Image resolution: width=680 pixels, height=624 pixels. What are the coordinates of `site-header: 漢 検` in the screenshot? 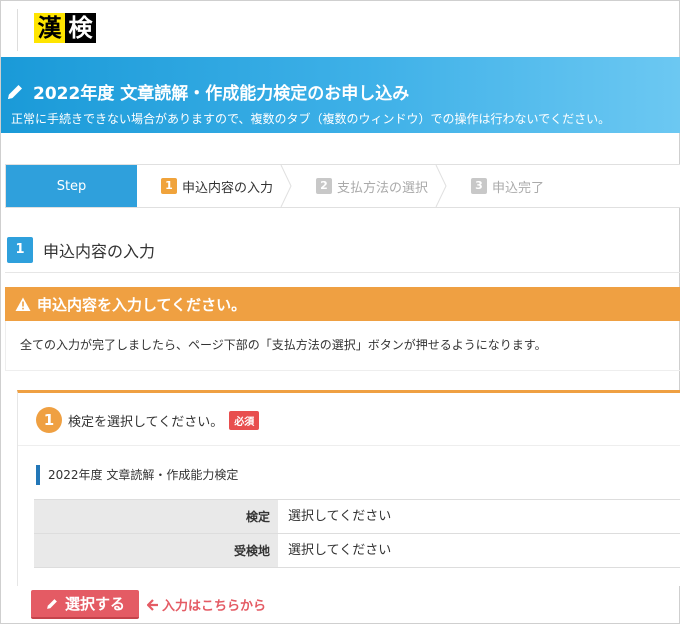 It's located at (348, 30).